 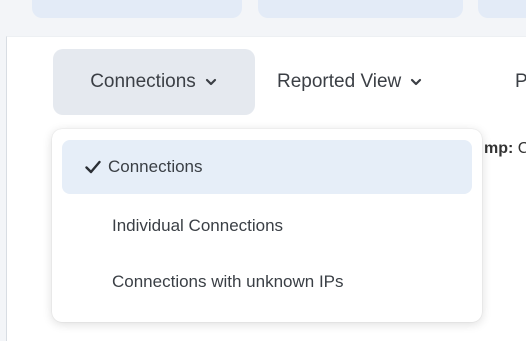 I want to click on menu-item-individual-connections: Individual Connections, so click(x=267, y=226).